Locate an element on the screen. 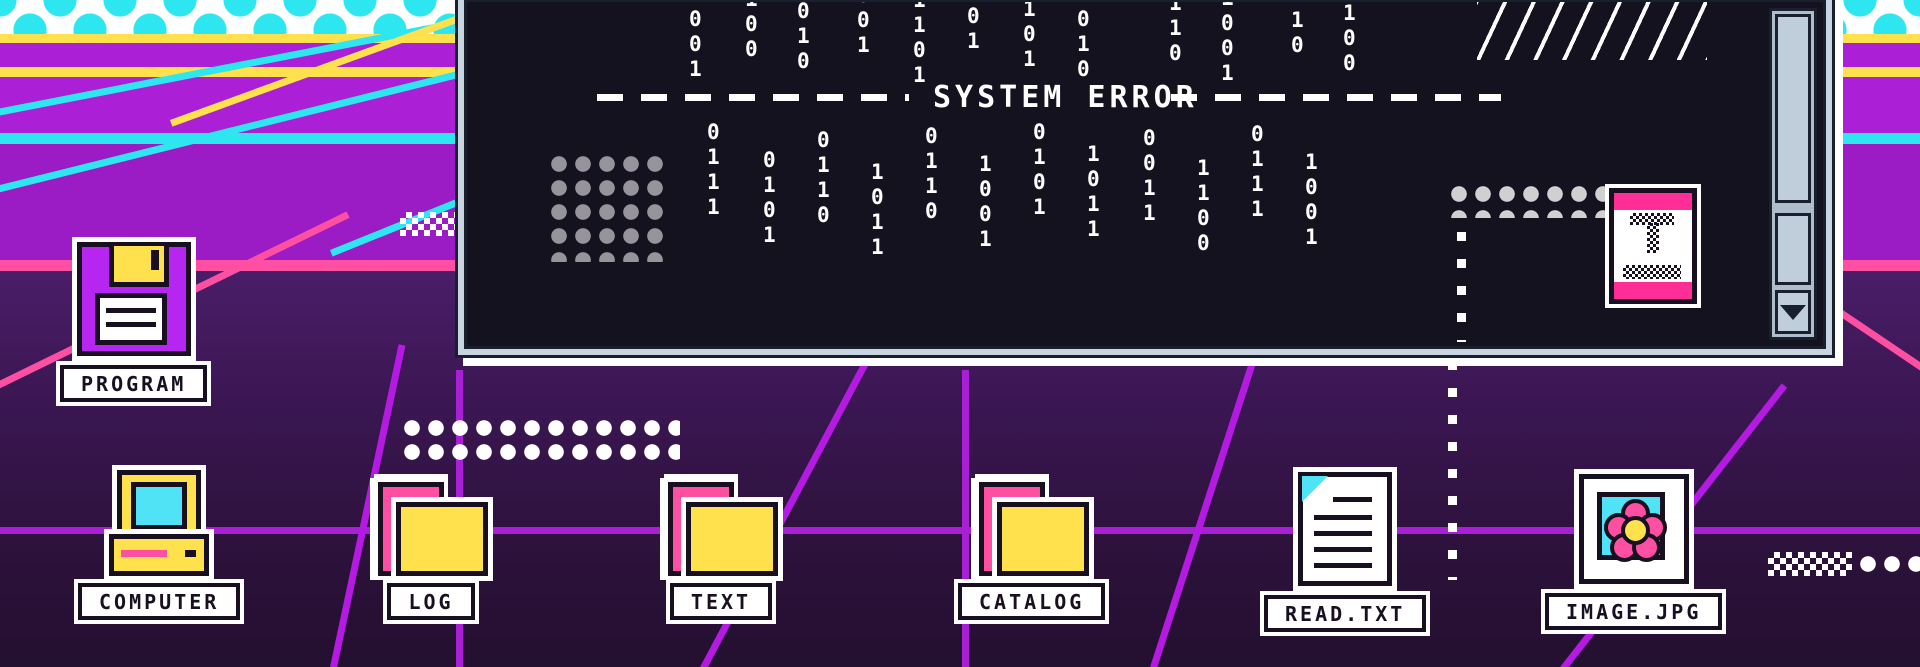 This screenshot has width=1920, height=667. floppy-disk-icon is located at coordinates (133, 299).